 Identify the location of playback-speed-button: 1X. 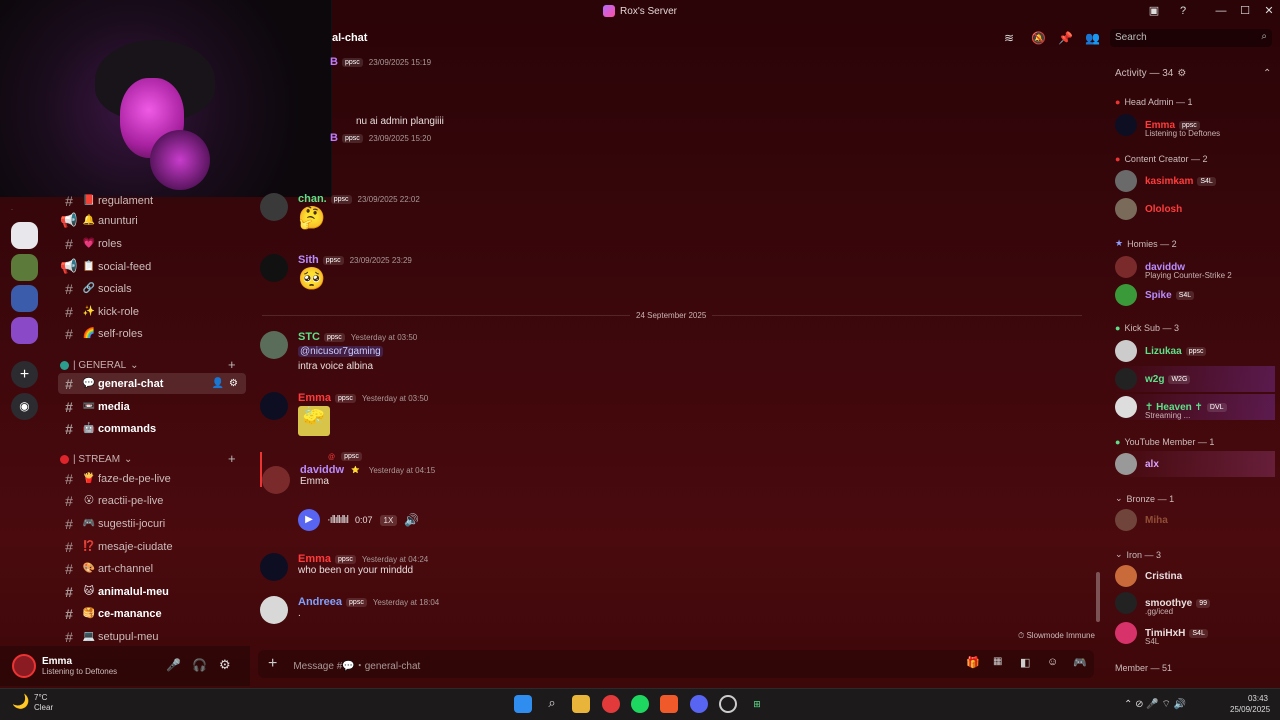
(388, 520).